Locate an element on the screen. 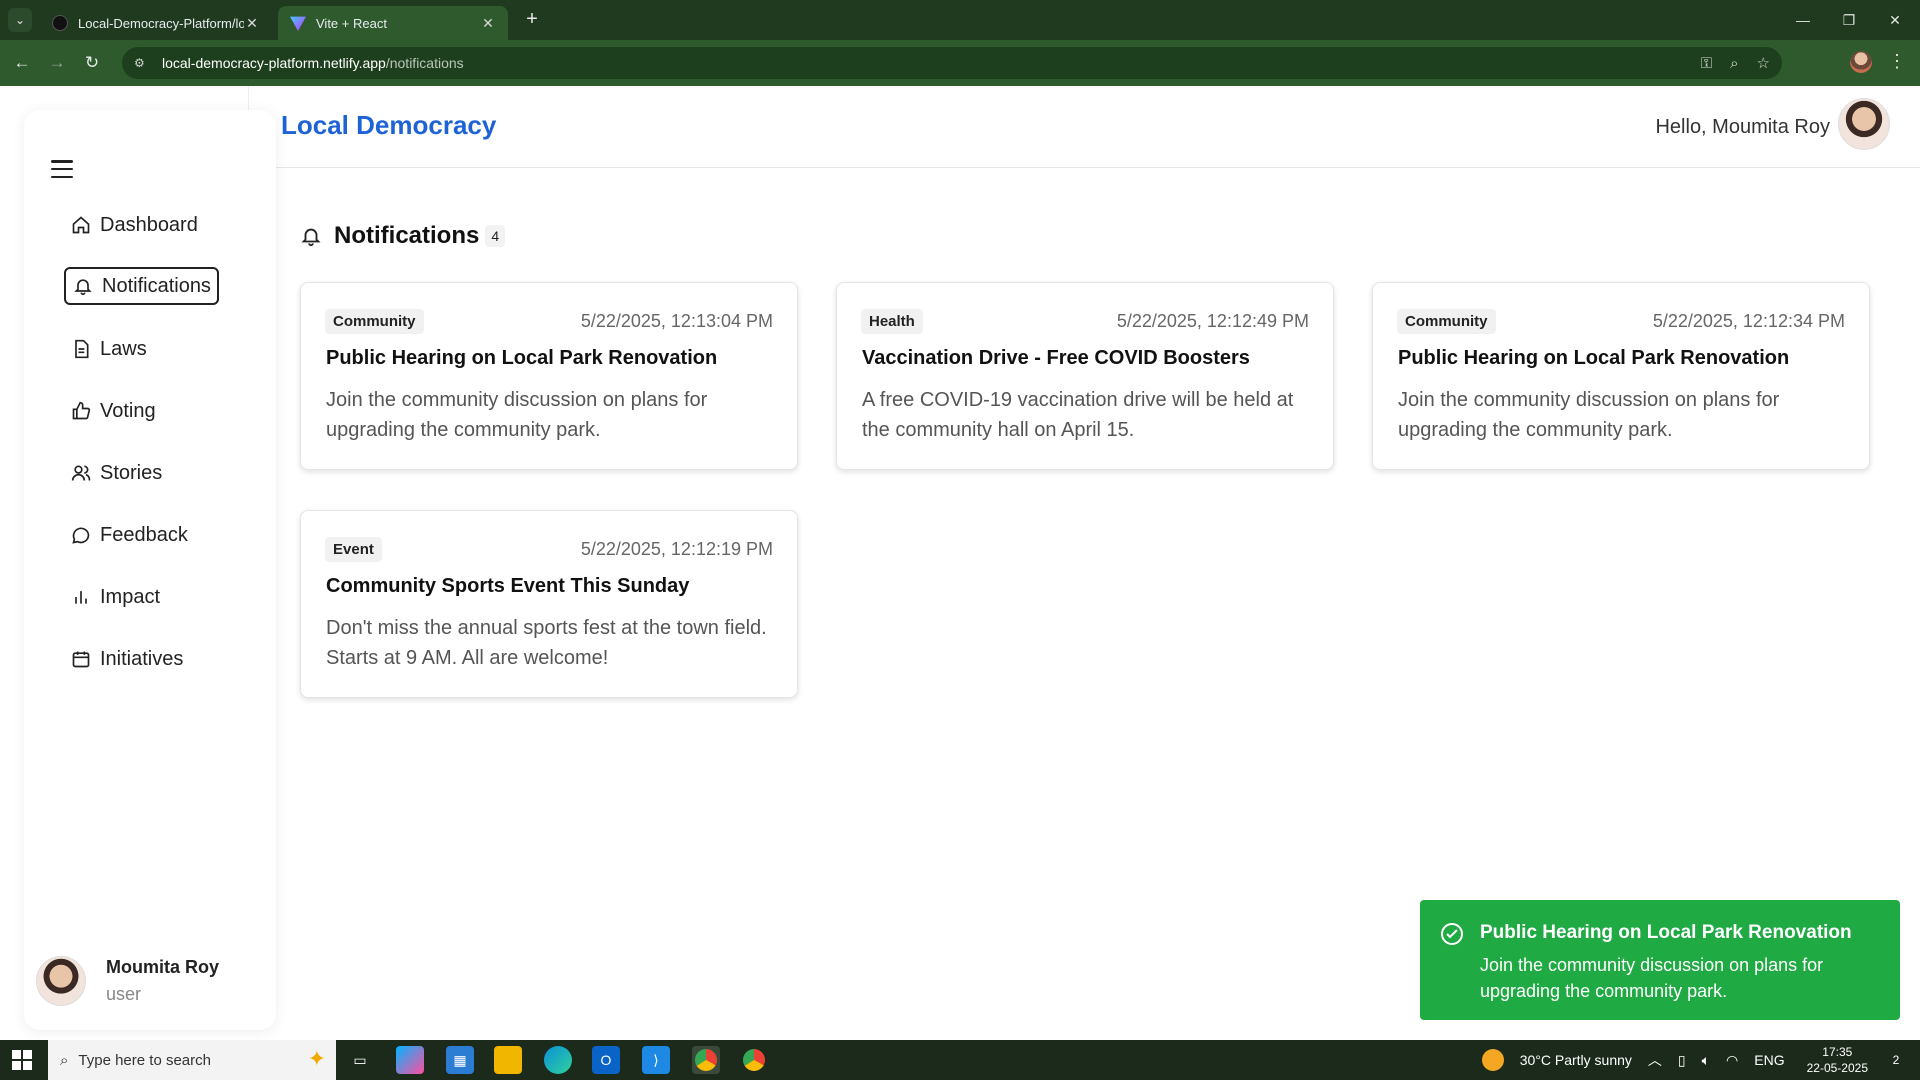 This screenshot has width=1920, height=1080. tab-title: Vite + React is located at coordinates (351, 23).